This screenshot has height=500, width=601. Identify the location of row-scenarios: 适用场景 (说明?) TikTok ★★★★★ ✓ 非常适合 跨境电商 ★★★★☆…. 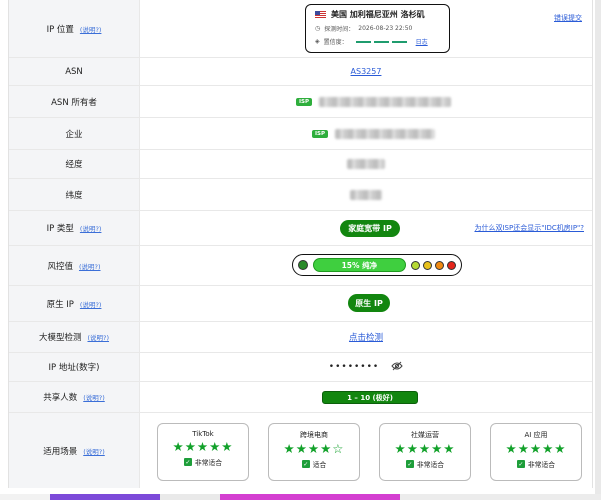
(300, 450).